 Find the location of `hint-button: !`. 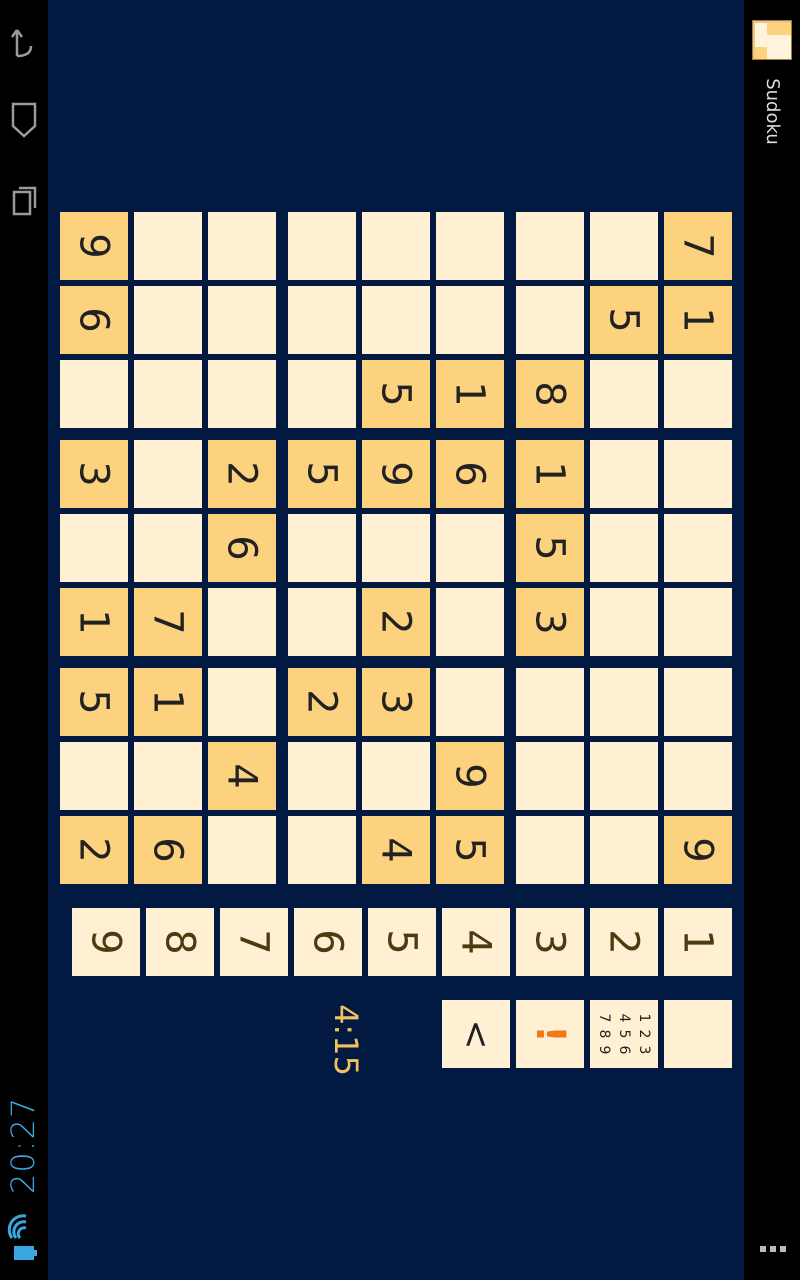

hint-button: ! is located at coordinates (550, 1034).